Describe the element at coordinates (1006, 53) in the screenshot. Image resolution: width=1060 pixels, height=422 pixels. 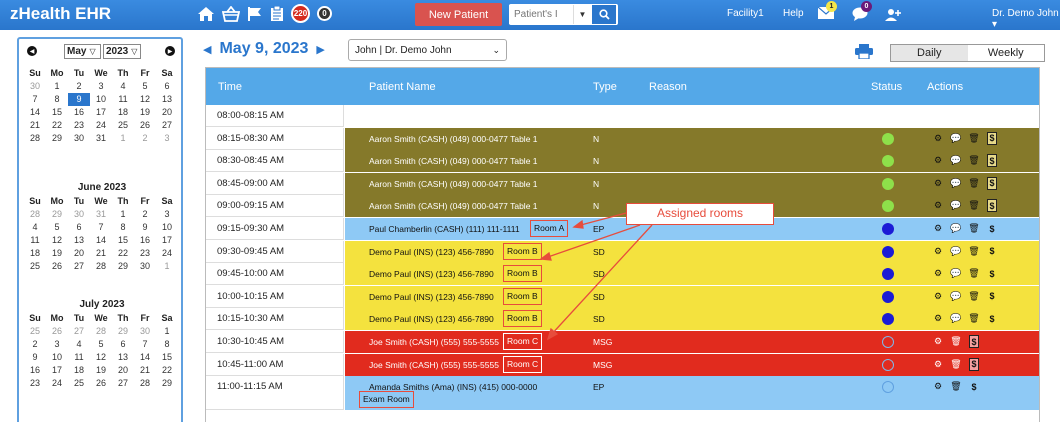
I see `weekly-view-button: Weekly` at that location.